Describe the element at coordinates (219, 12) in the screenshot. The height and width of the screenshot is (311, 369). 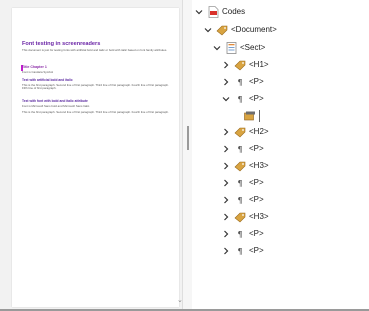
I see `tree-node-root: Codes` at that location.